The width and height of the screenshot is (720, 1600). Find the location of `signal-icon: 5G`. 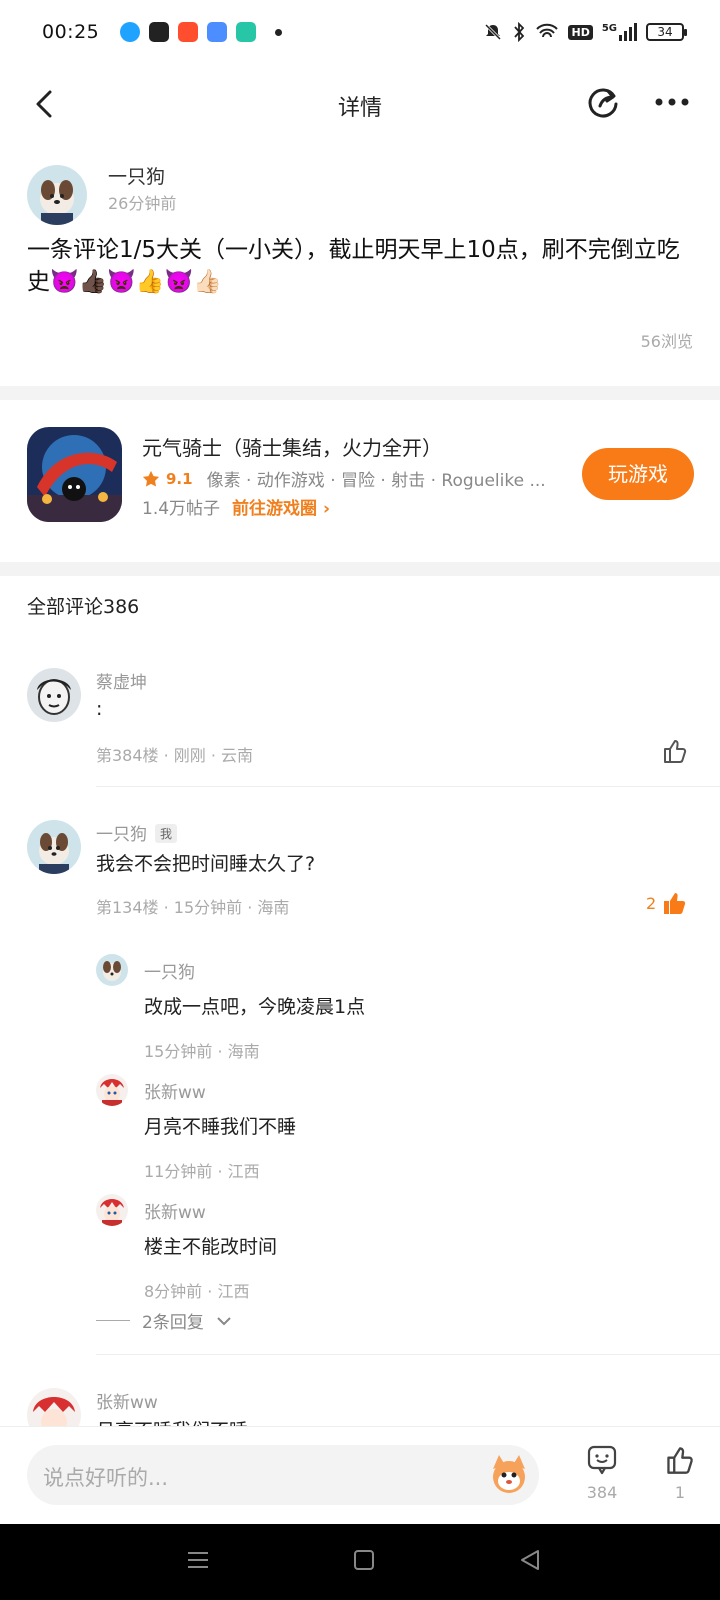

signal-icon: 5G is located at coordinates (619, 32).